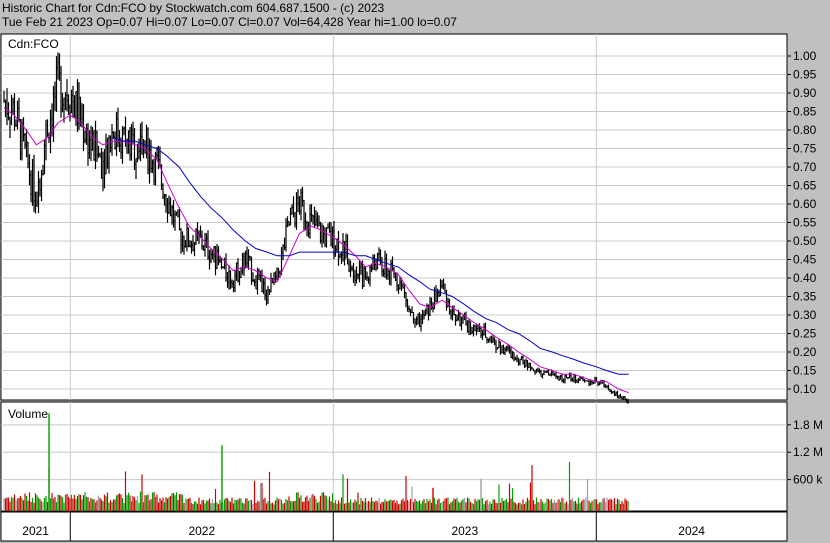 The image size is (830, 543). Describe the element at coordinates (805, 112) in the screenshot. I see `price-tick-label: 0.85` at that location.